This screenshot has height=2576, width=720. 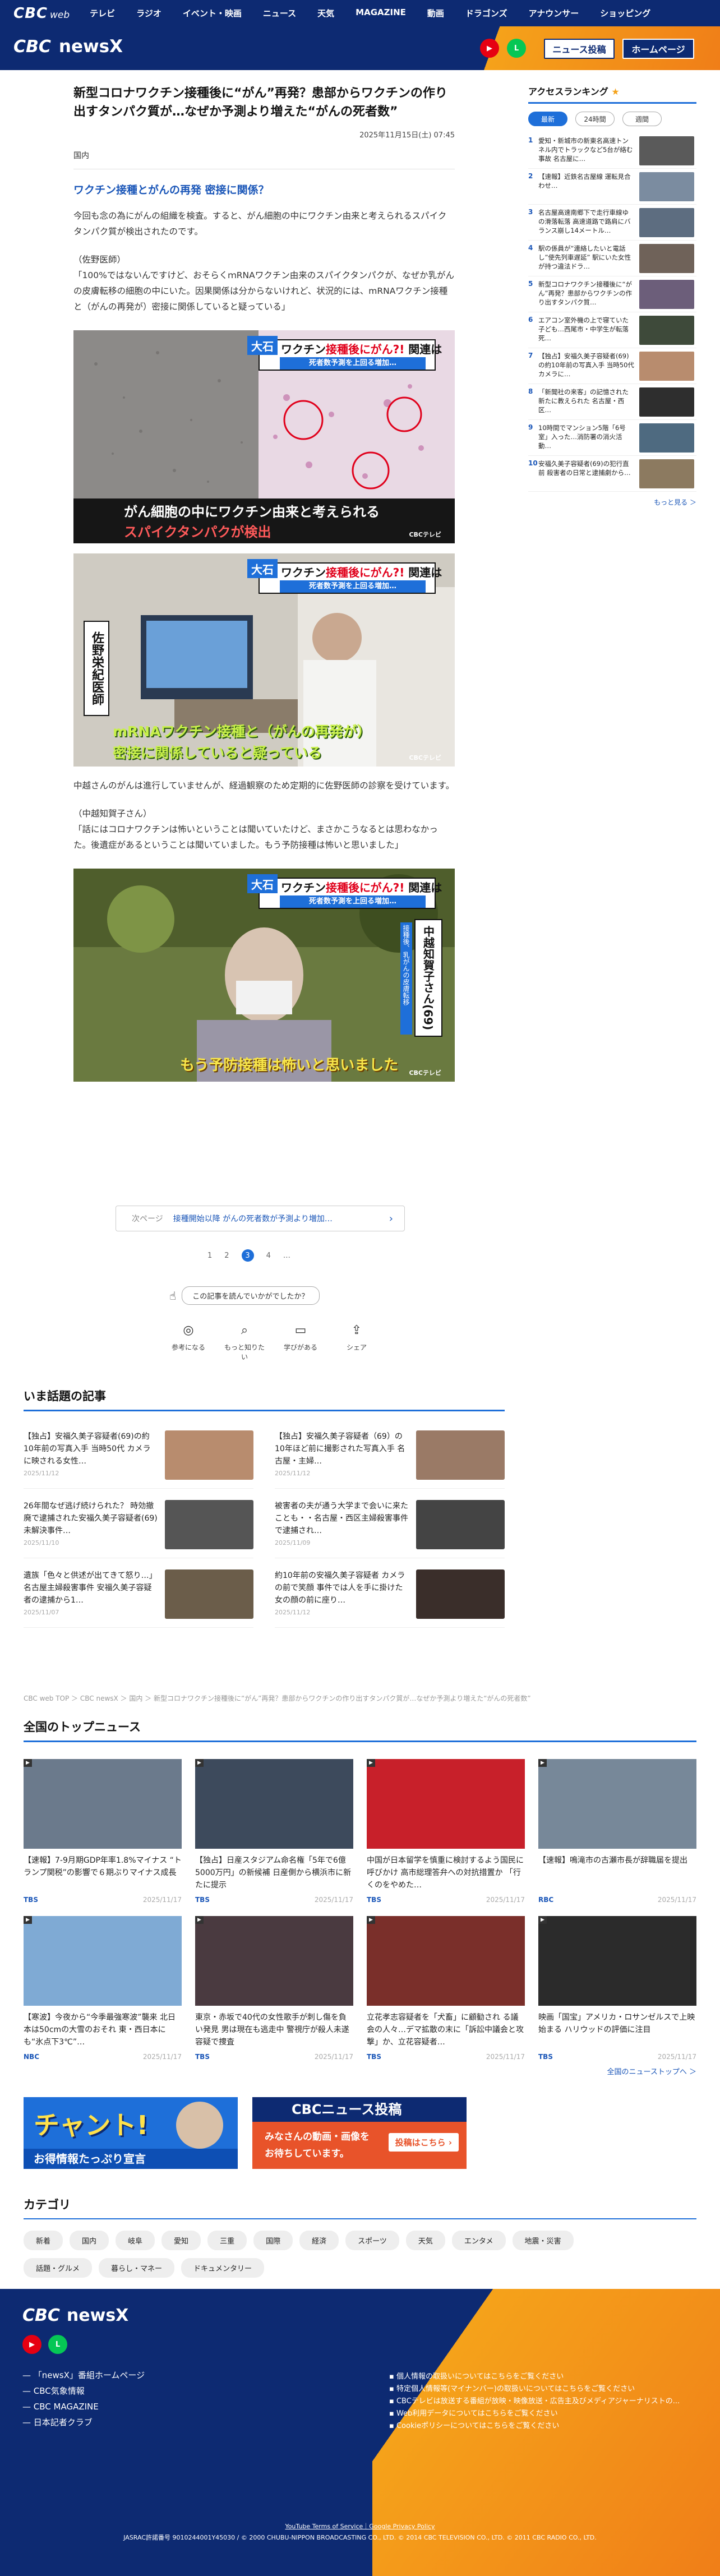 I want to click on next-page-link: 次ページ 接種開始以降 がんの死者数が予測より増加… ›, so click(x=260, y=1218).